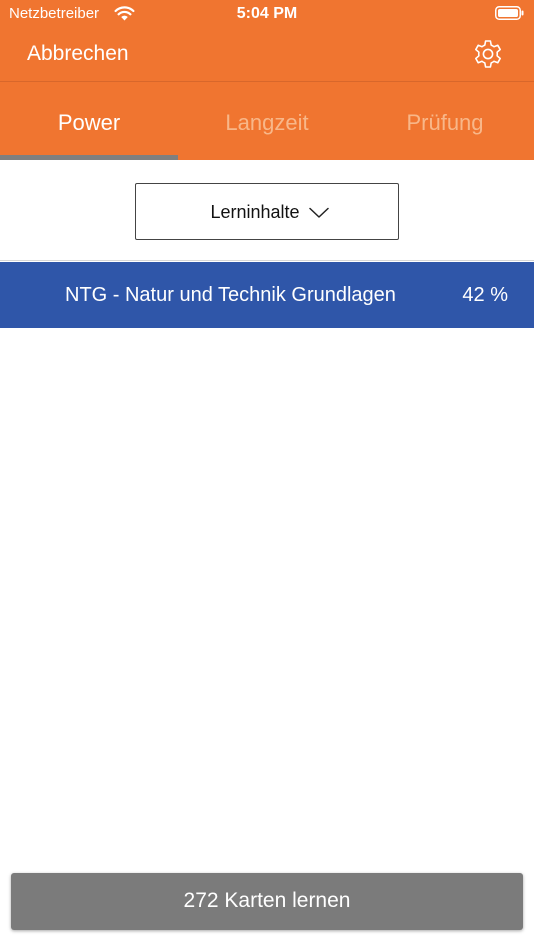  I want to click on tab-power: Power, so click(89, 121).